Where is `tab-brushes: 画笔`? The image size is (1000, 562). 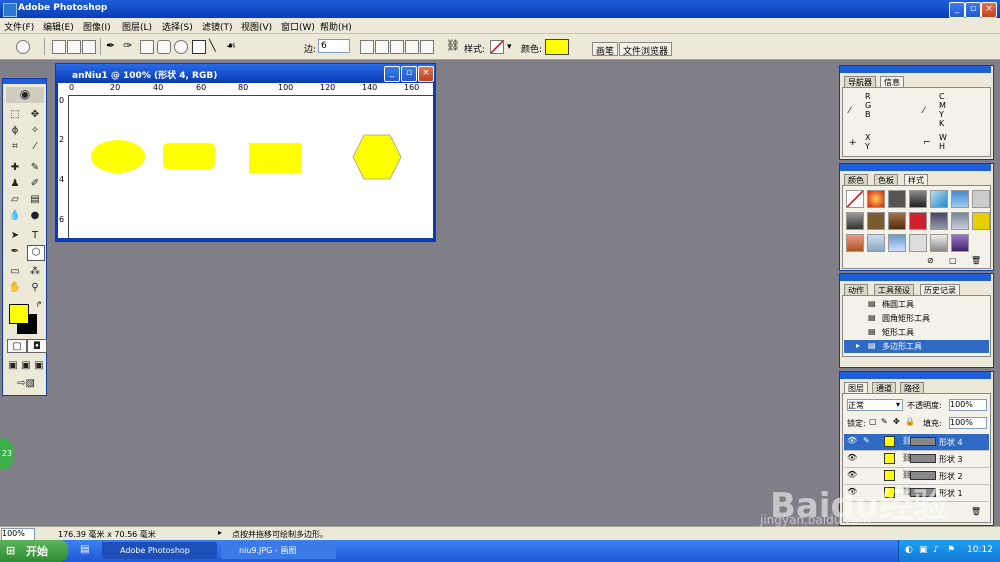 tab-brushes: 画笔 is located at coordinates (605, 49).